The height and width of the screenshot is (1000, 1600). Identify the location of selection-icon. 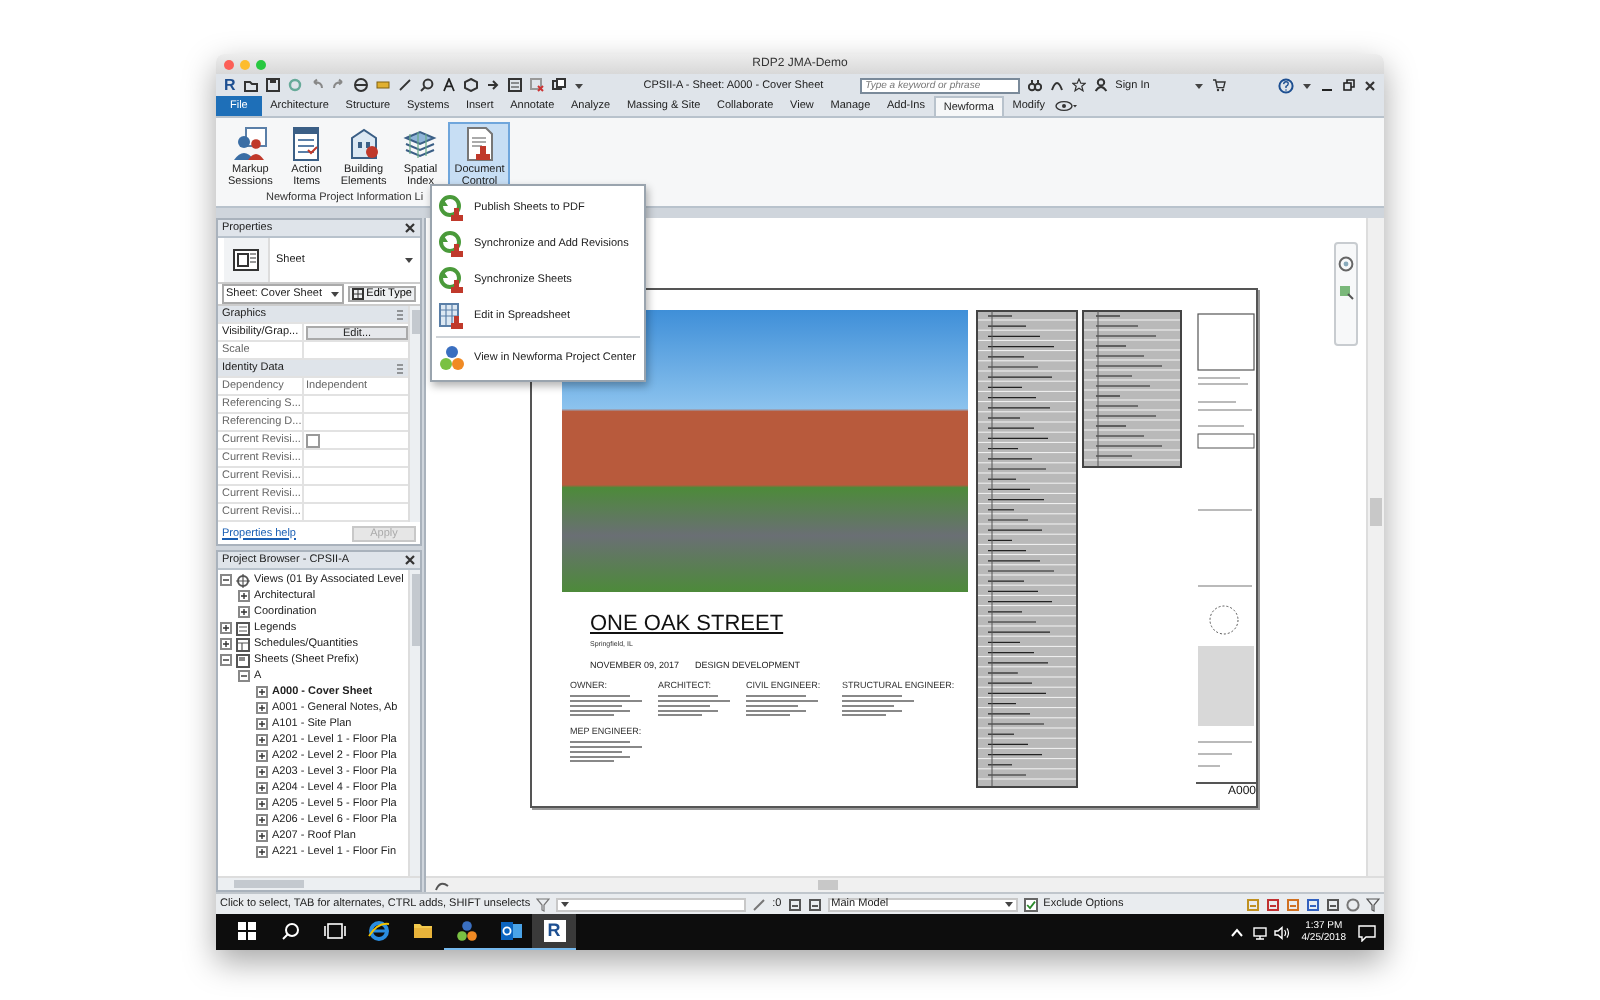
(759, 904).